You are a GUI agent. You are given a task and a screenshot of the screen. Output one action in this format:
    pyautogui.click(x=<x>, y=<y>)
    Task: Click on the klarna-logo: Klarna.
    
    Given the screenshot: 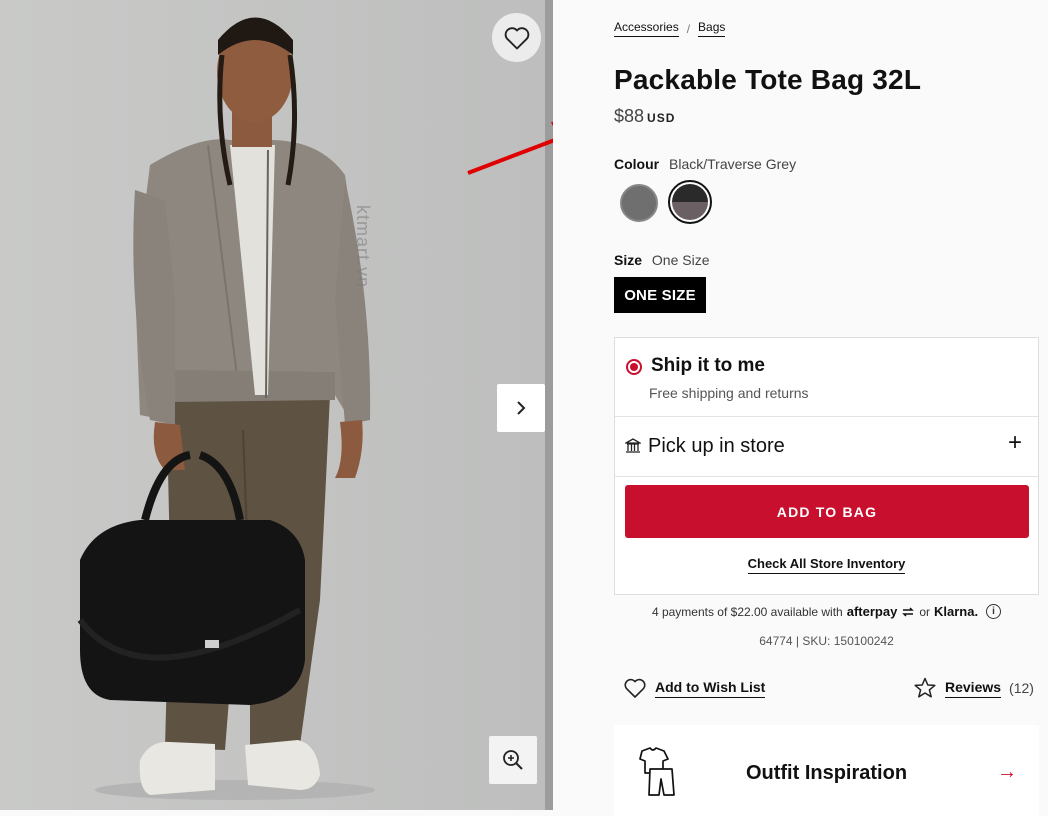 What is the action you would take?
    pyautogui.click(x=956, y=611)
    